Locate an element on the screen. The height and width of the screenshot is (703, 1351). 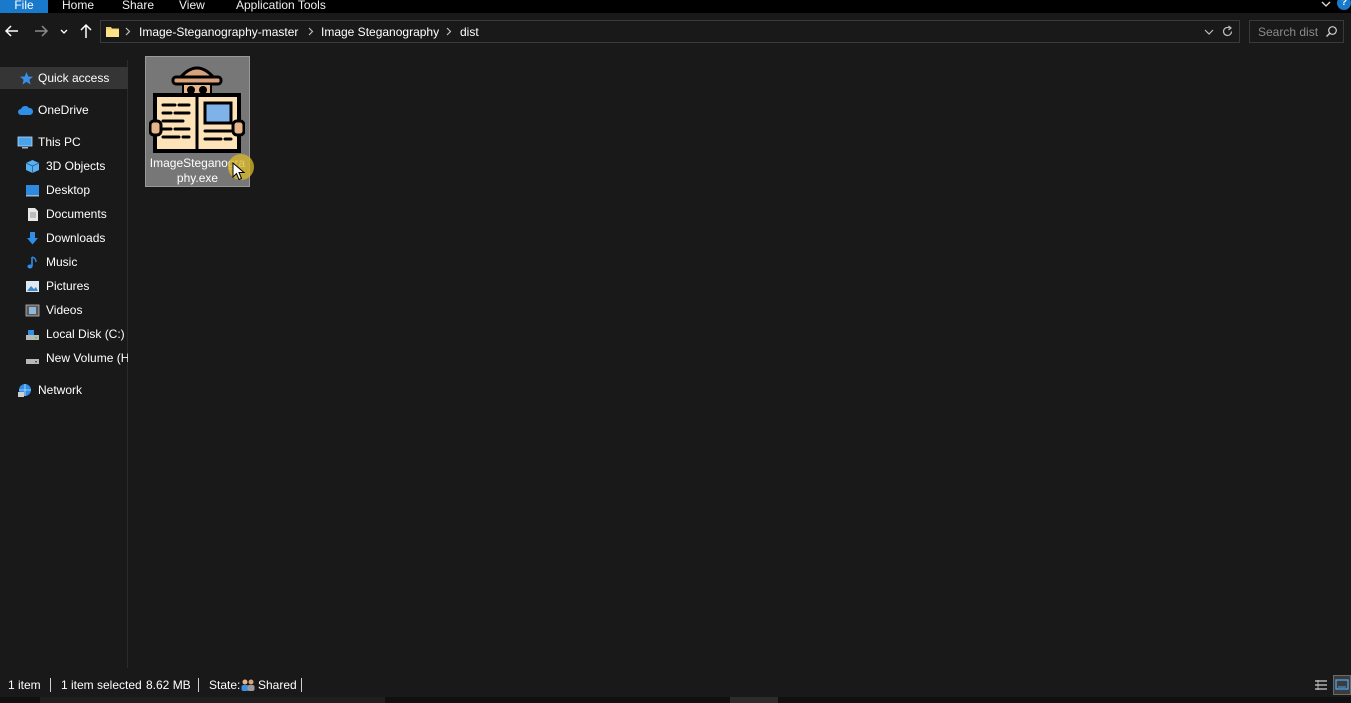
search-box: Search dist is located at coordinates (1296, 31).